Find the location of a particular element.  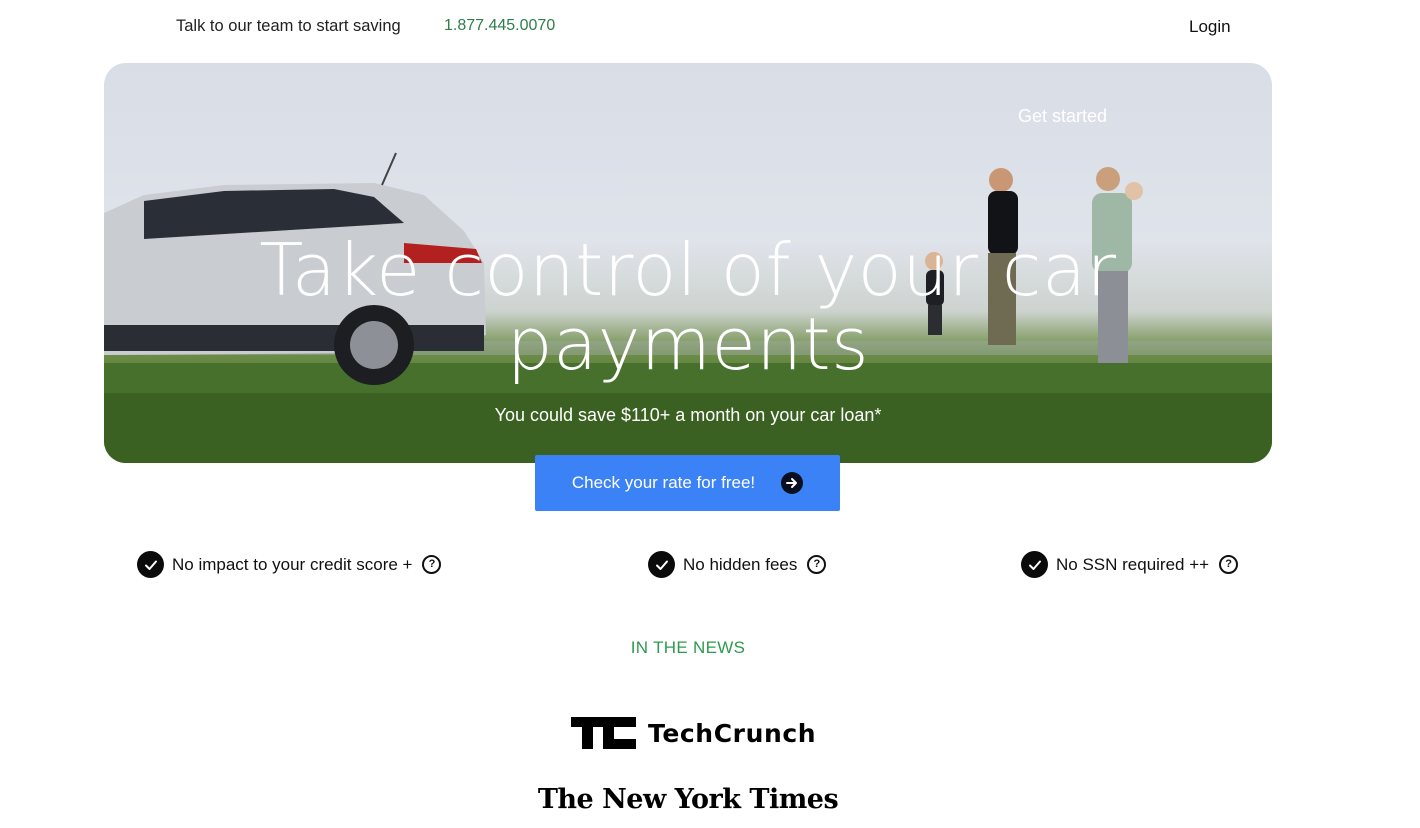

nyt-logo: The New York Times is located at coordinates (688, 799).